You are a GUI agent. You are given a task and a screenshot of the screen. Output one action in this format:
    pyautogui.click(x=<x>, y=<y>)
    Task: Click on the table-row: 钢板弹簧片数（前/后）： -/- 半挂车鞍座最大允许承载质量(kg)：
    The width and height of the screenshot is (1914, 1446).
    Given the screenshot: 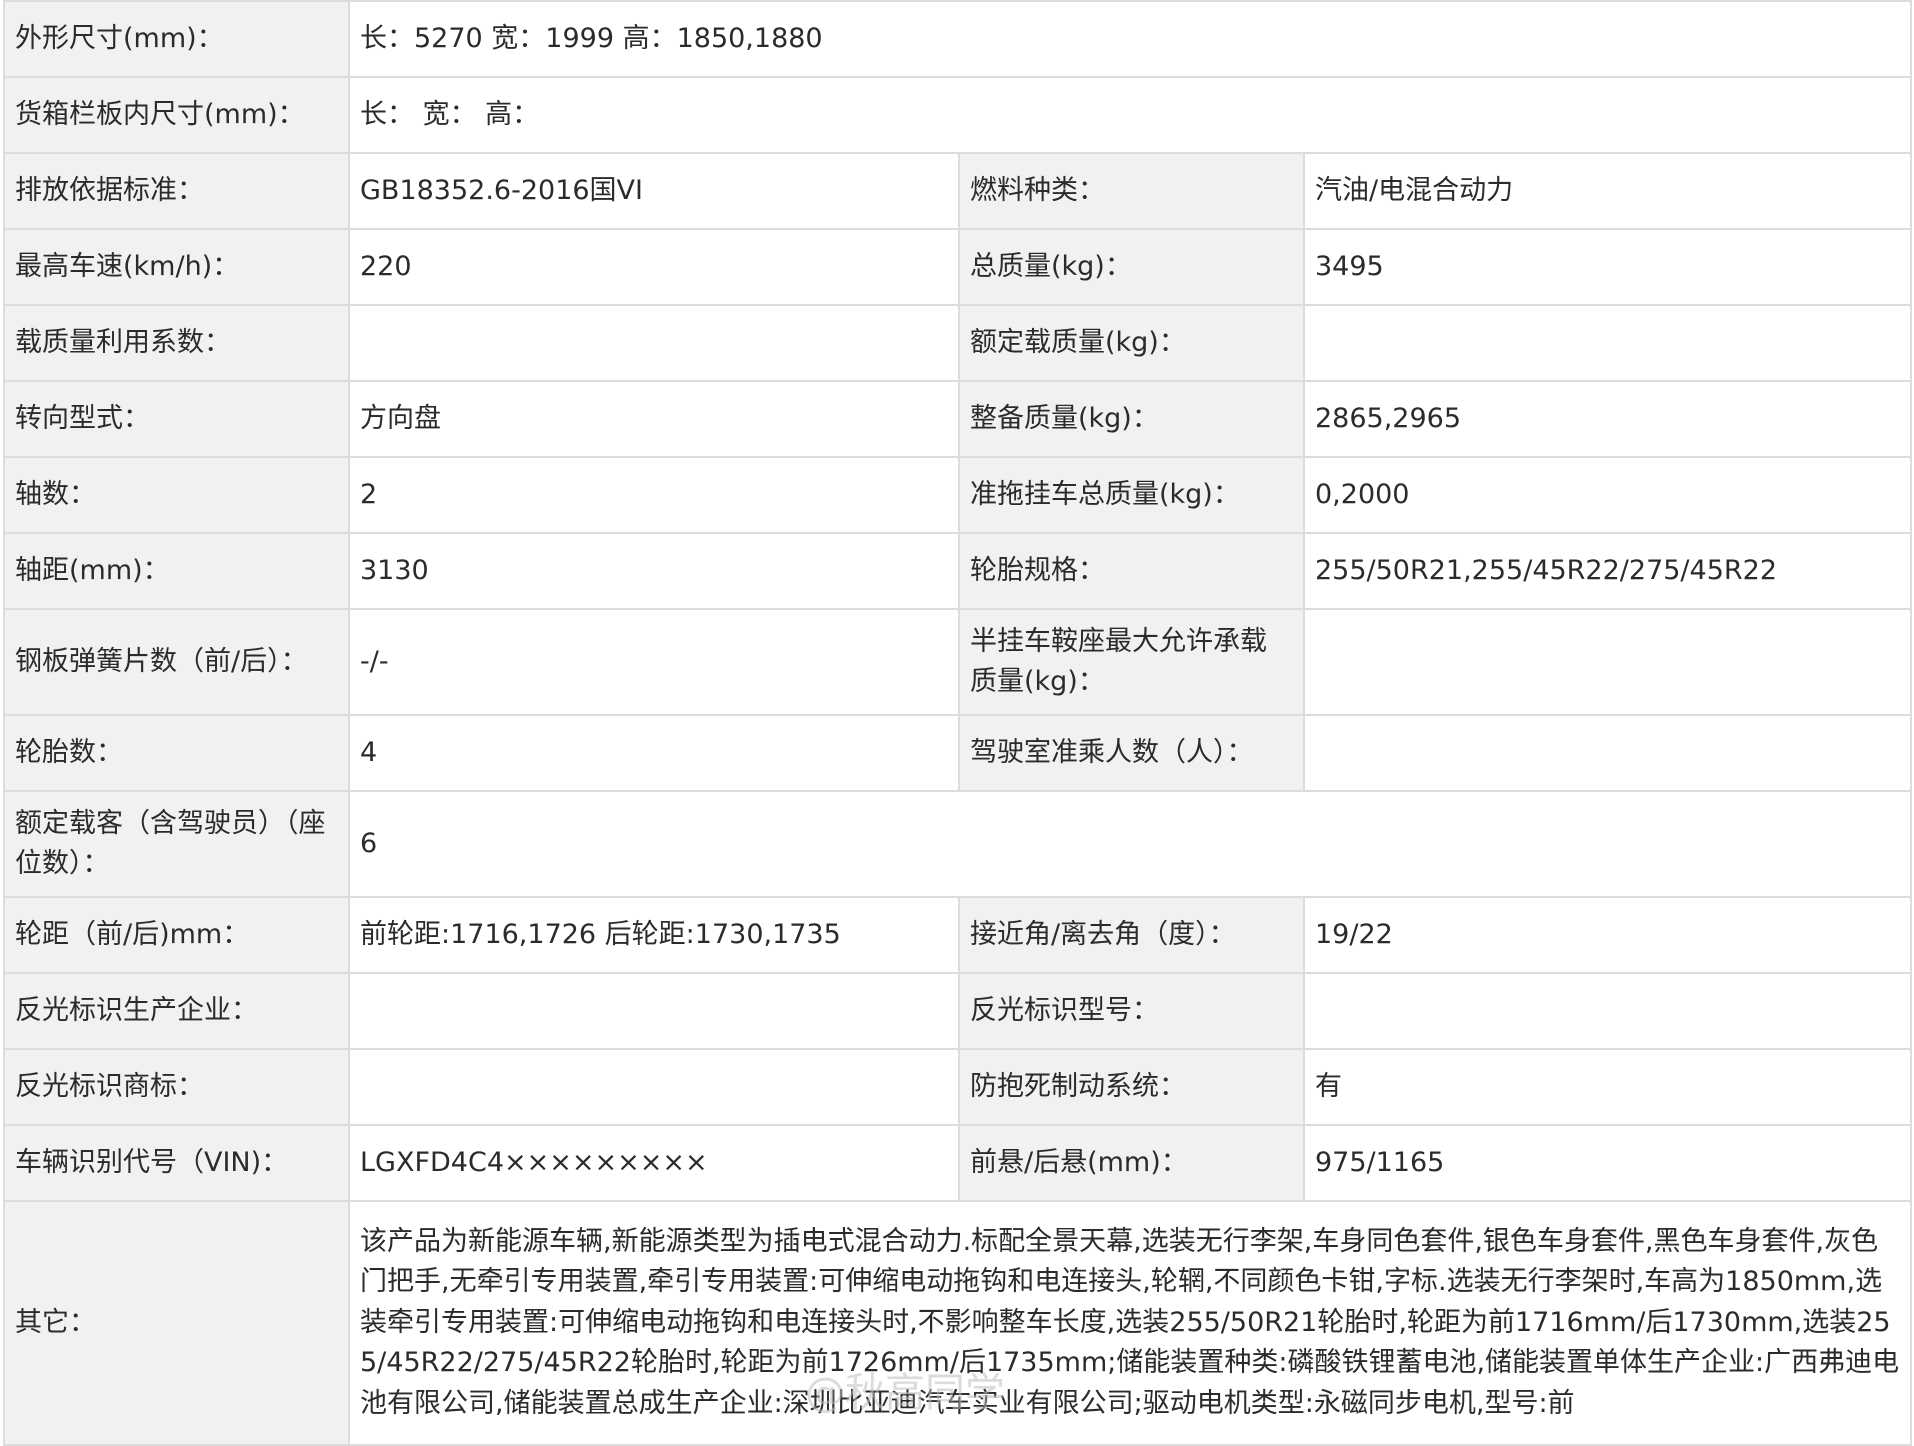 What is the action you would take?
    pyautogui.click(x=958, y=662)
    